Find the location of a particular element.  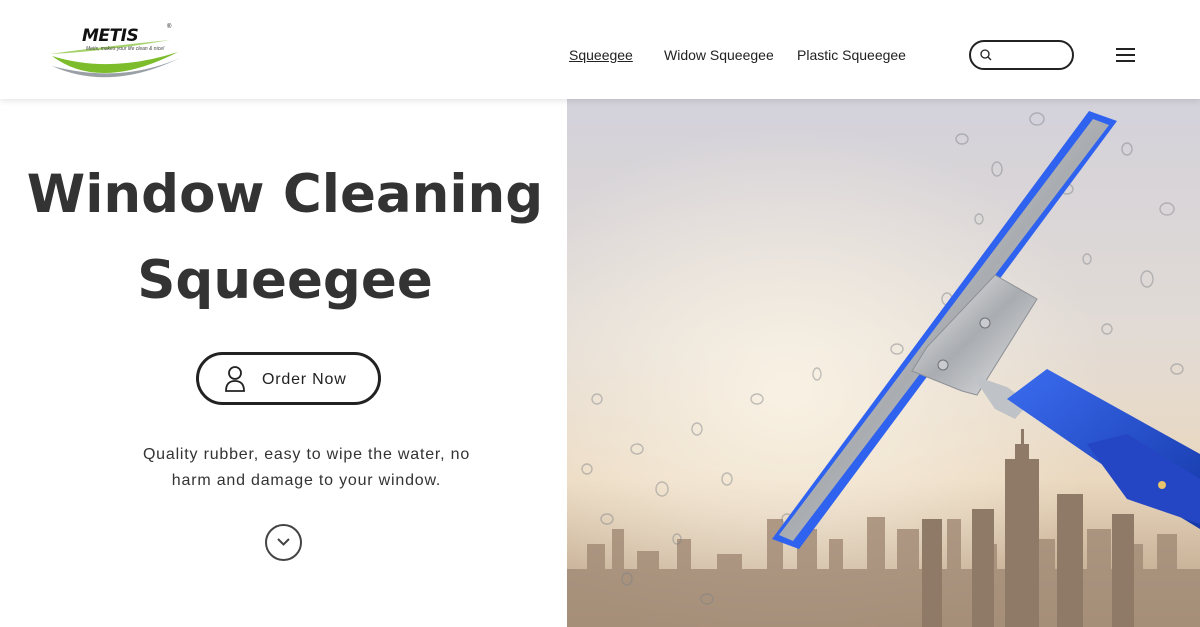

nav-item-squeegee: Squeegee is located at coordinates (601, 55).